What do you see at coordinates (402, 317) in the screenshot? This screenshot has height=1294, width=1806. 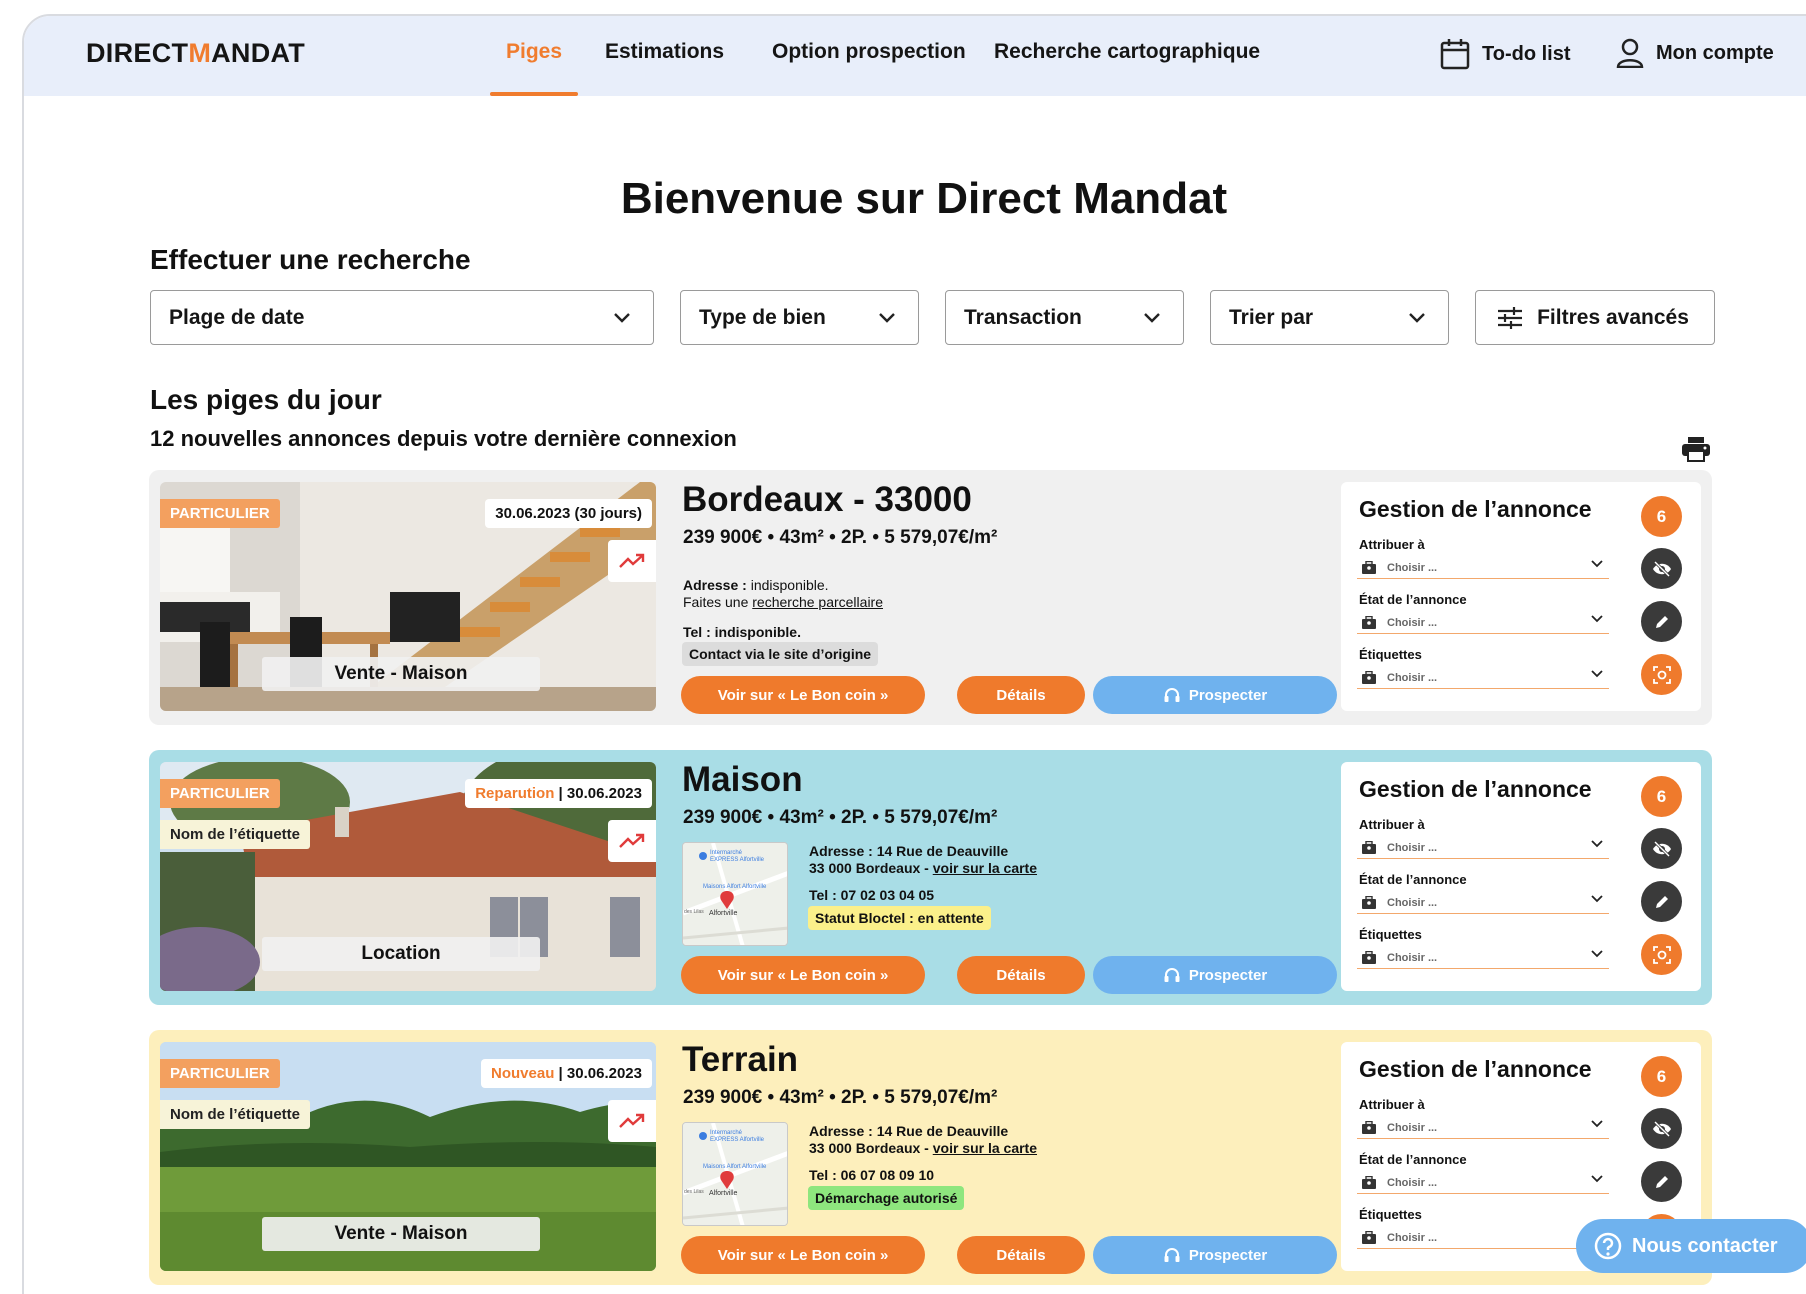 I see `date-range-dropdown: Plage de date` at bounding box center [402, 317].